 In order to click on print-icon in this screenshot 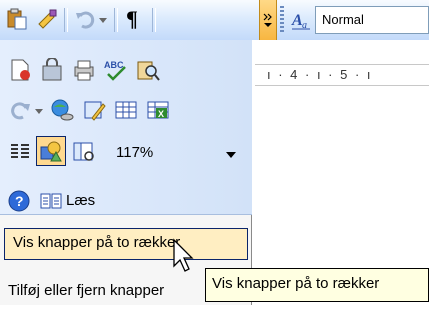, I will do `click(84, 70)`.